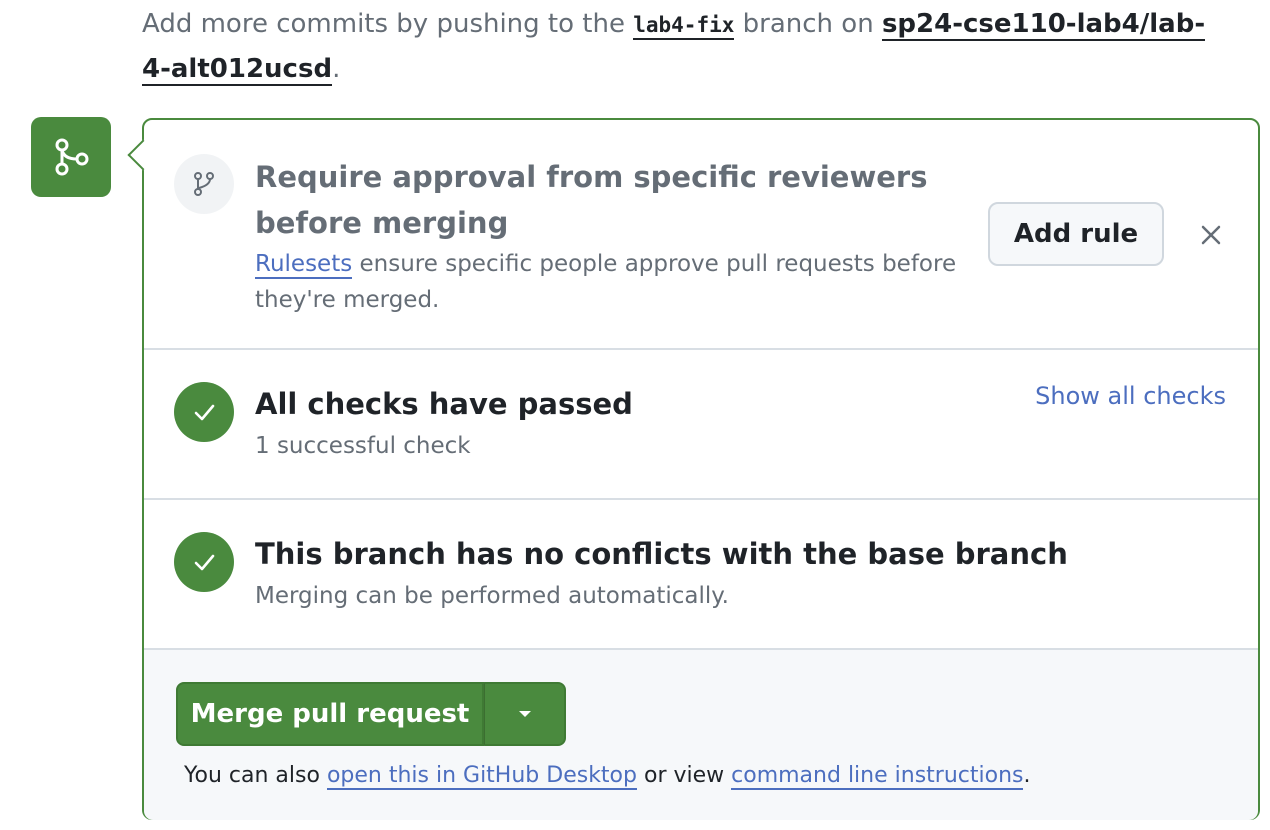 This screenshot has height=830, width=1270. Describe the element at coordinates (204, 184) in the screenshot. I see `branch-icon` at that location.